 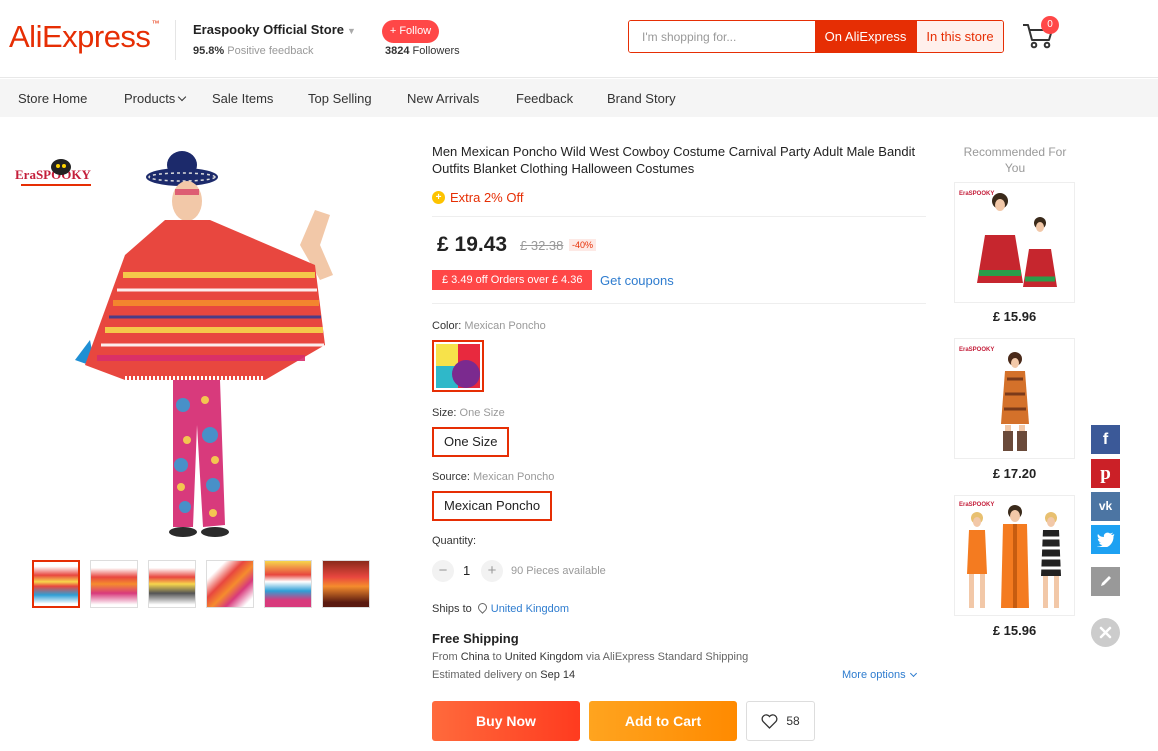 What do you see at coordinates (468, 413) in the screenshot?
I see `size-label: Size: One Size` at bounding box center [468, 413].